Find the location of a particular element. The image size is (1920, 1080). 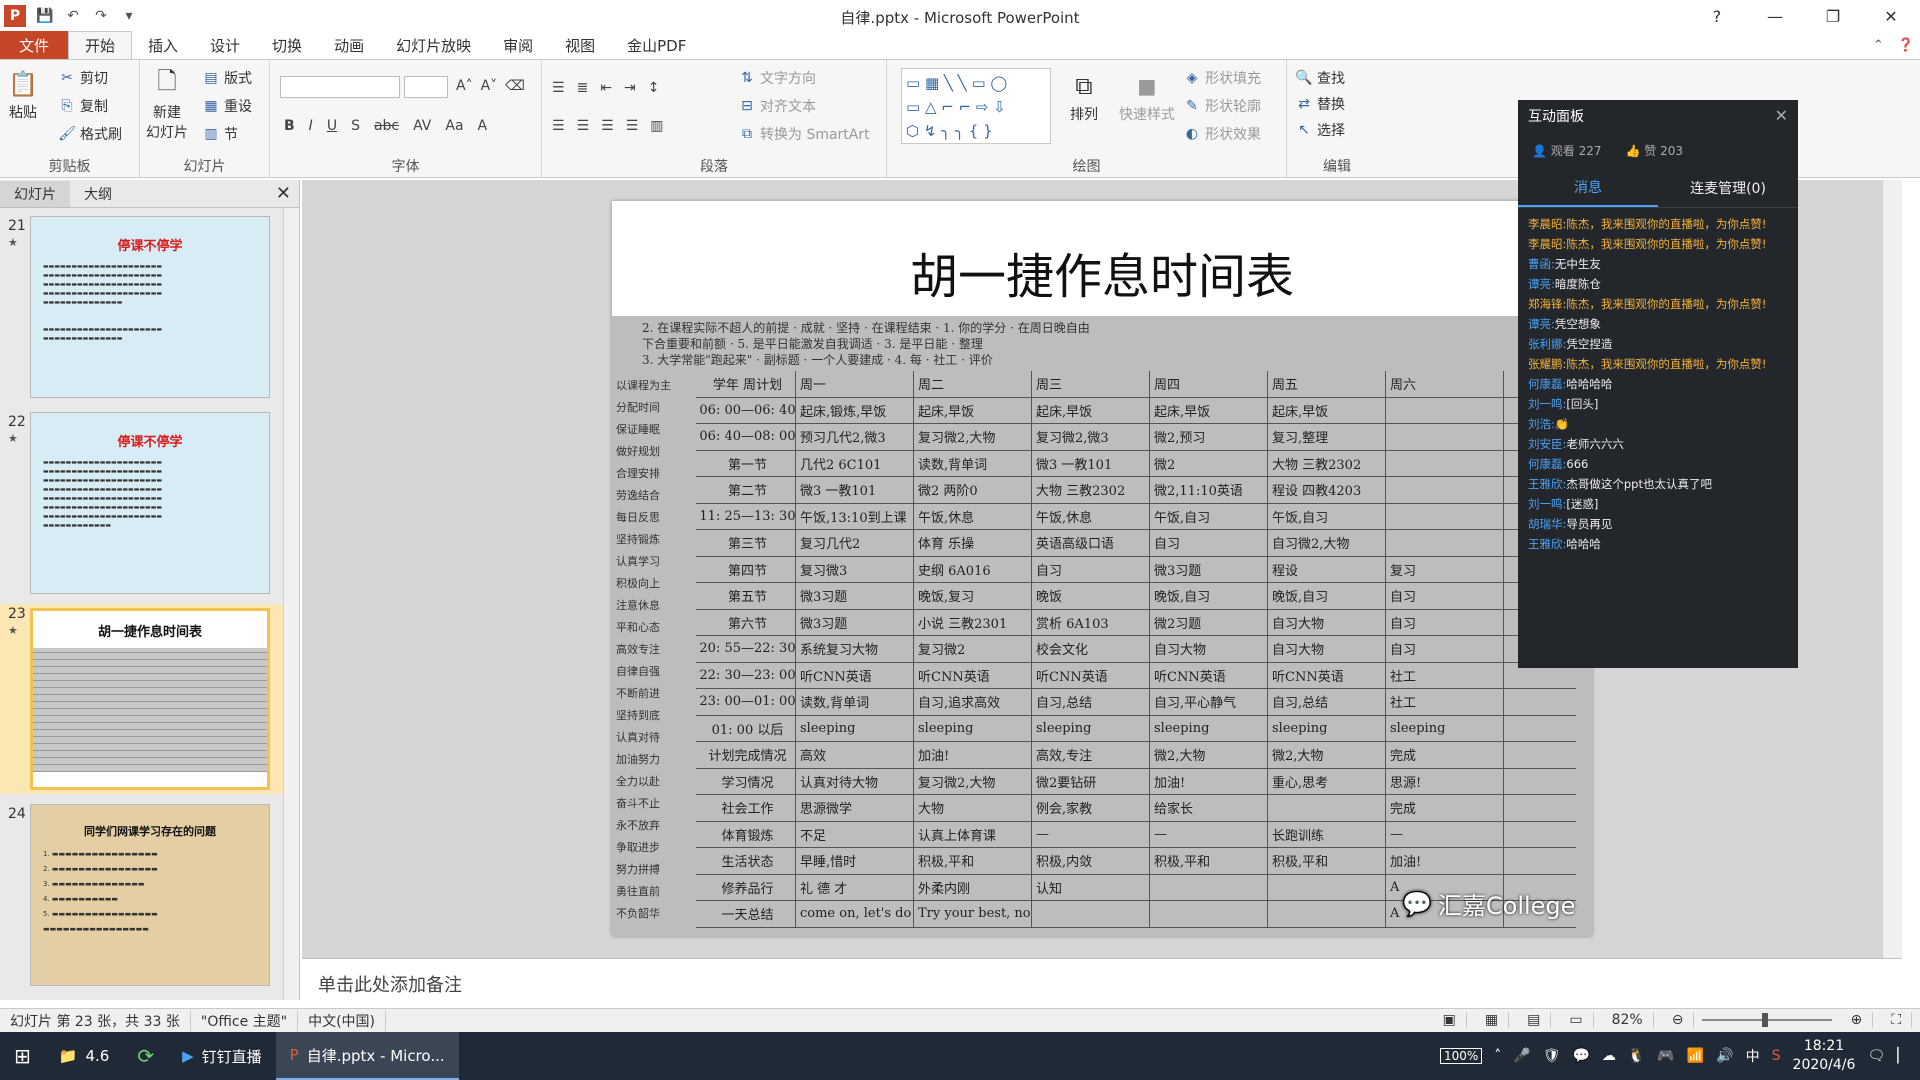

change-case-icon: Aa is located at coordinates (454, 126).